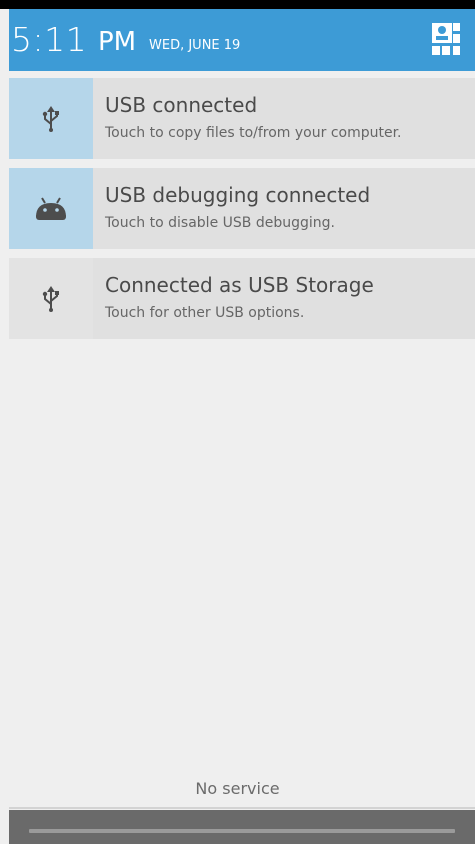 The height and width of the screenshot is (844, 475). I want to click on service-status: No service, so click(237, 788).